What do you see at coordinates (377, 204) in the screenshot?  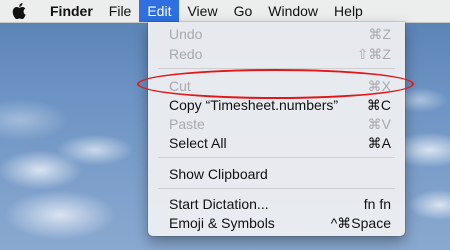 I see `menu-item-shortcut: fn fn` at bounding box center [377, 204].